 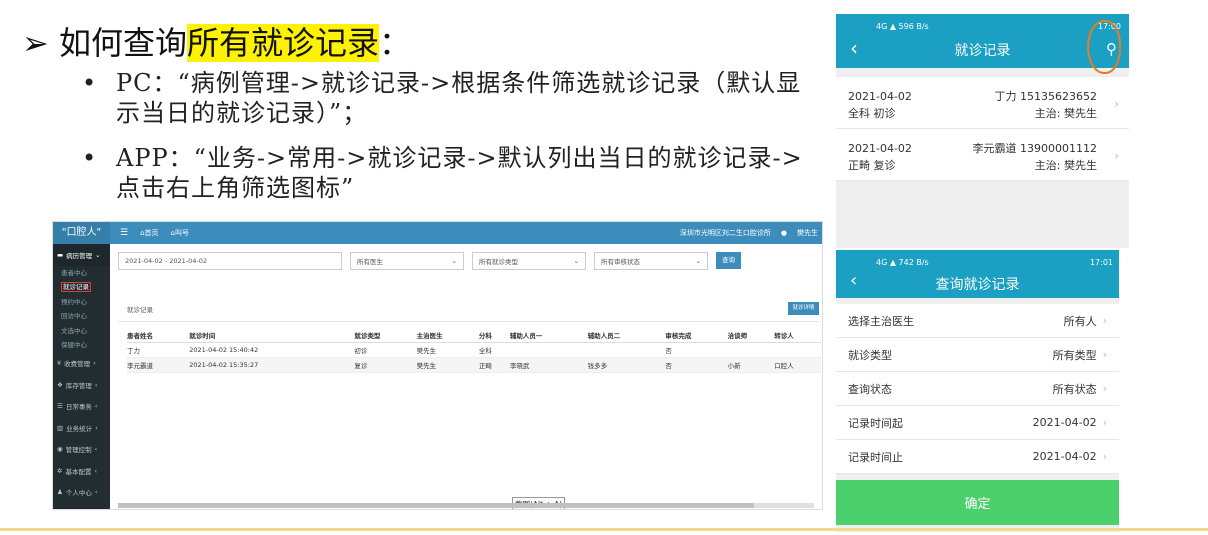 I want to click on sidebar-item-patients: 患者中心, so click(x=81, y=273).